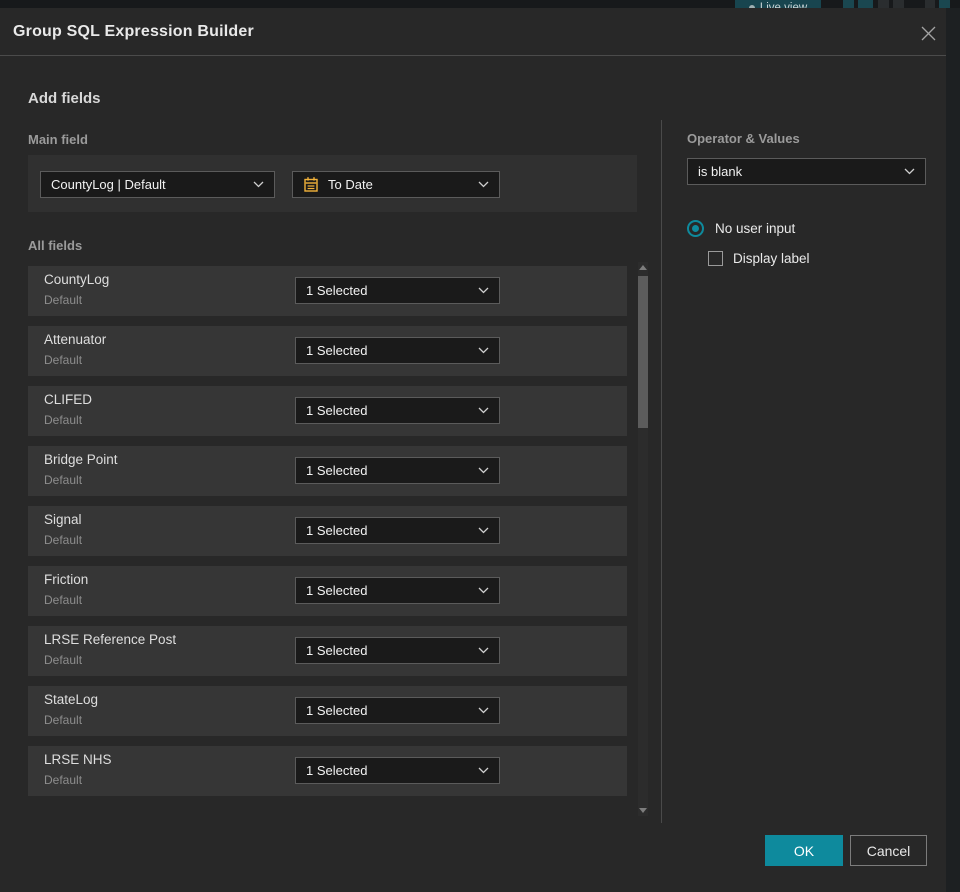 Image resolution: width=960 pixels, height=892 pixels. I want to click on calendar-icon, so click(311, 184).